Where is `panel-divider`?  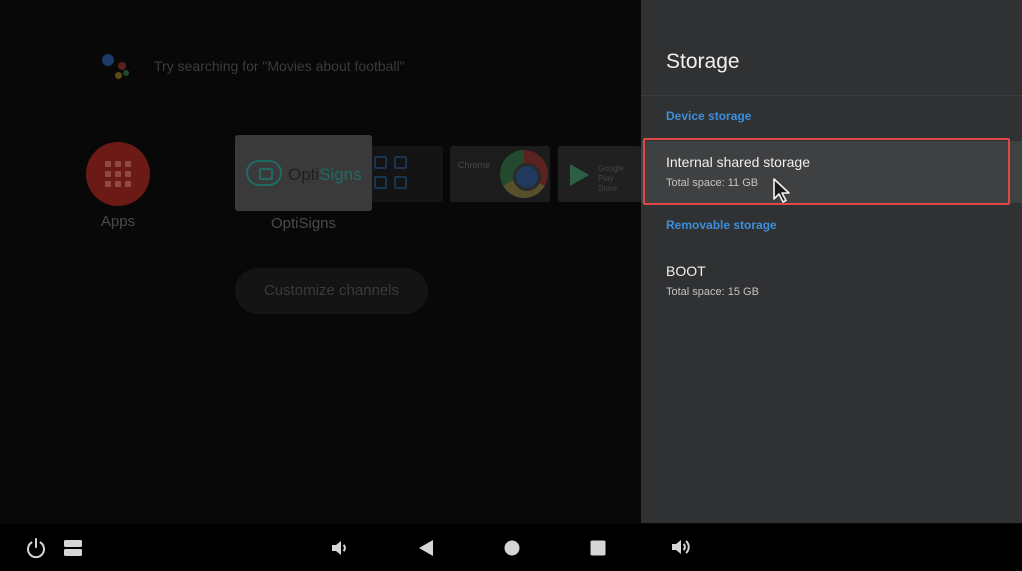
panel-divider is located at coordinates (831, 95).